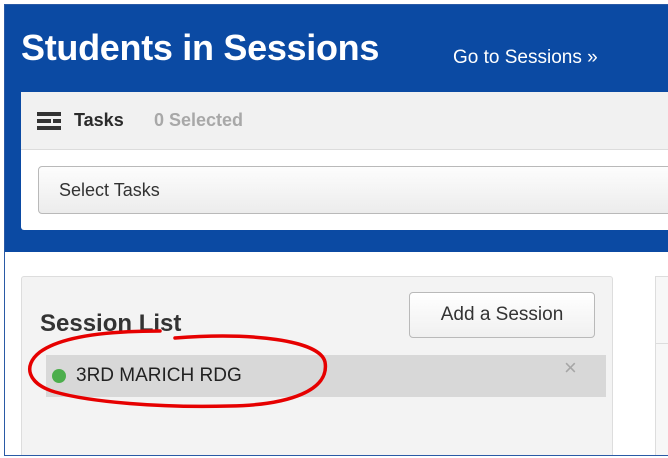 The height and width of the screenshot is (458, 668). Describe the element at coordinates (570, 368) in the screenshot. I see `close-icon: ×` at that location.